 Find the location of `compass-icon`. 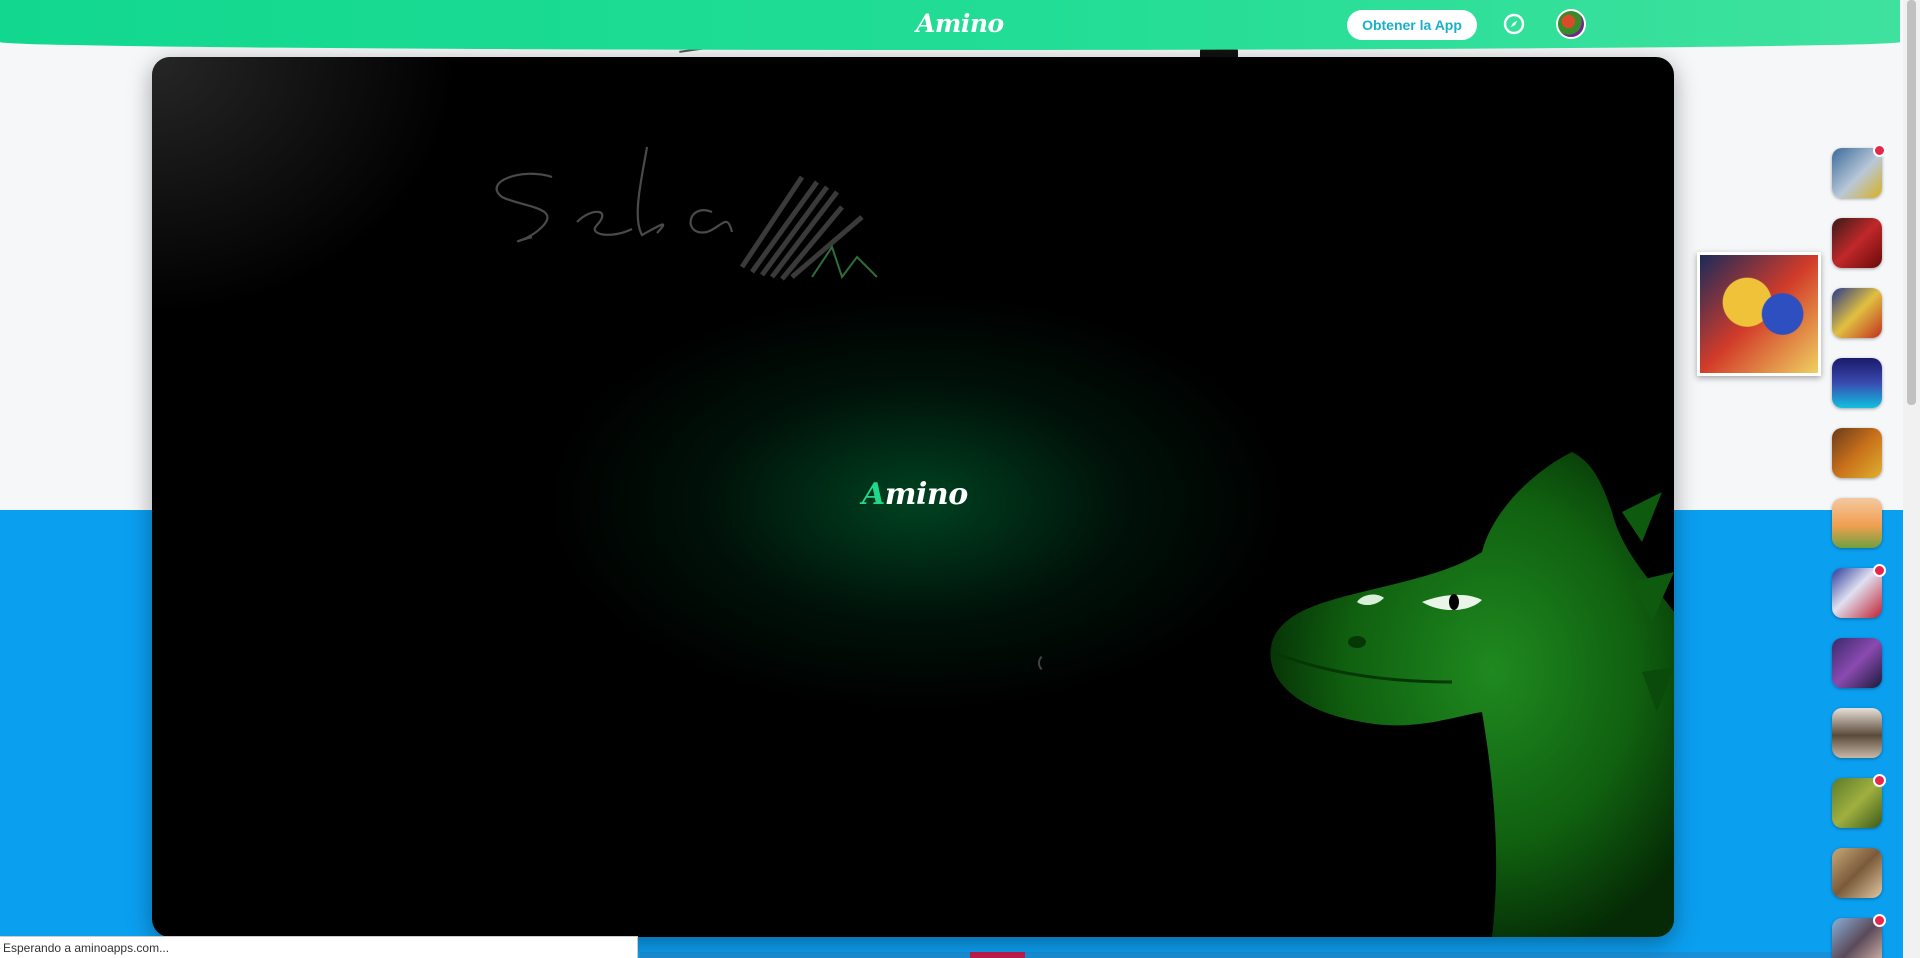

compass-icon is located at coordinates (1514, 24).